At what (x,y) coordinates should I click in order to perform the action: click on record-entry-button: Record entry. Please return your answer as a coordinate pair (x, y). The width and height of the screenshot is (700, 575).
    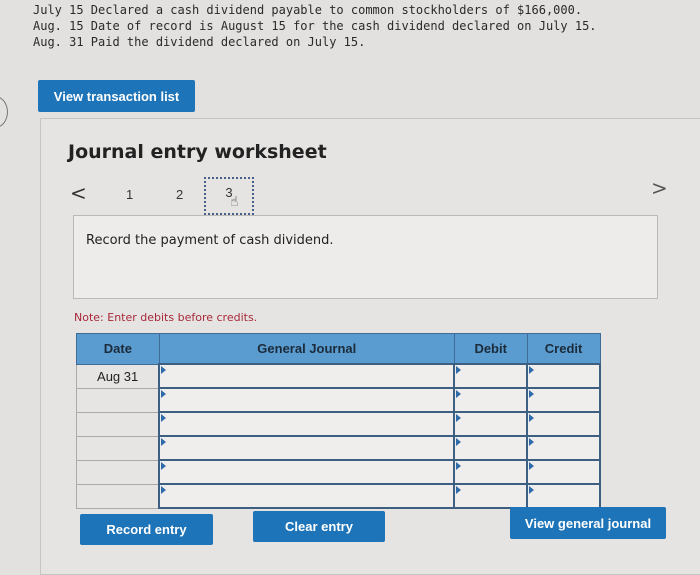
    Looking at the image, I should click on (146, 529).